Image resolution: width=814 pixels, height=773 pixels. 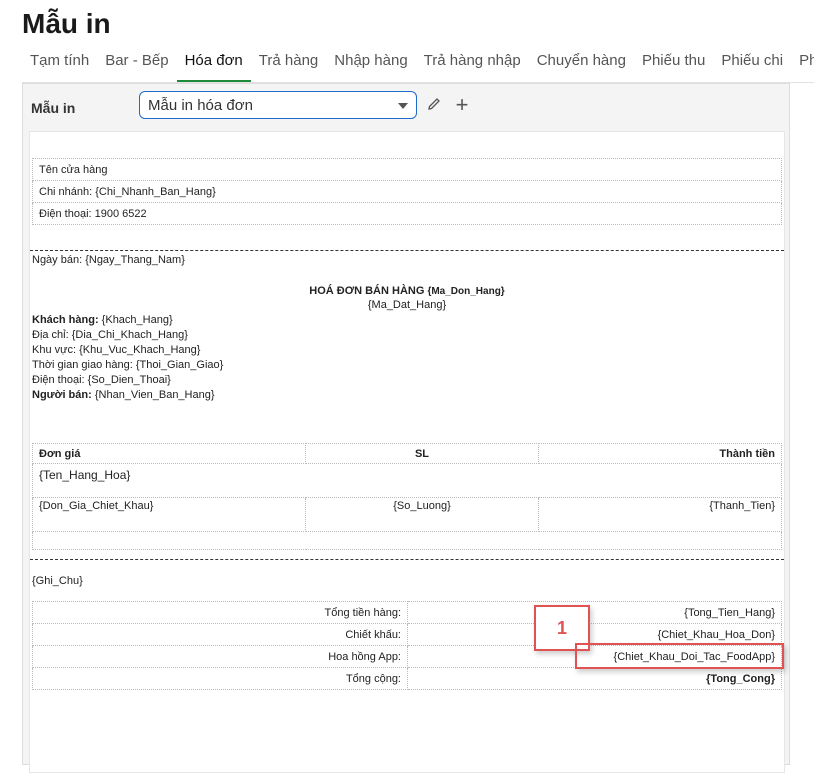 I want to click on product-name: {Ten_Hang_Hoa}, so click(x=407, y=480).